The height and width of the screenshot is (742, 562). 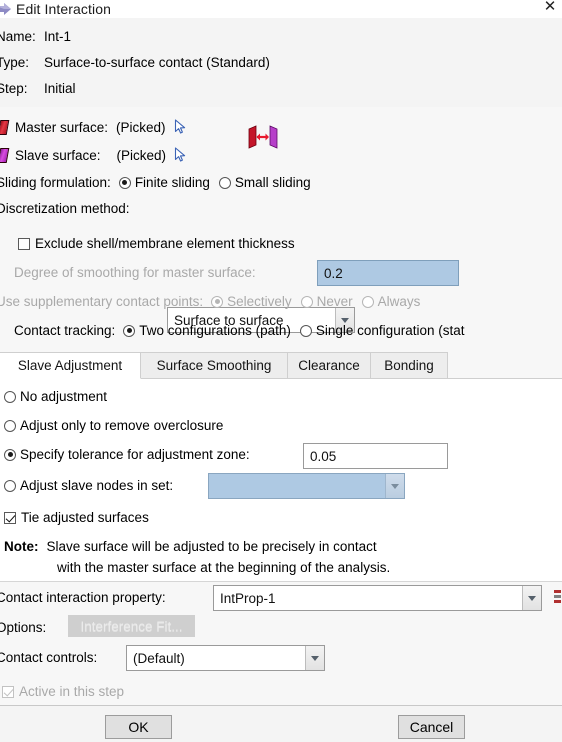 I want to click on radio-selectively: Selectively, so click(x=251, y=301).